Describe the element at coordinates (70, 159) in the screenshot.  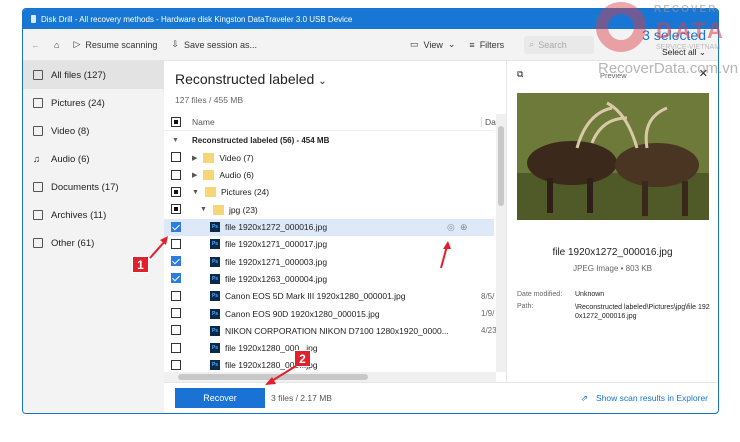
I see `sidebar-label: Audio (6)` at that location.